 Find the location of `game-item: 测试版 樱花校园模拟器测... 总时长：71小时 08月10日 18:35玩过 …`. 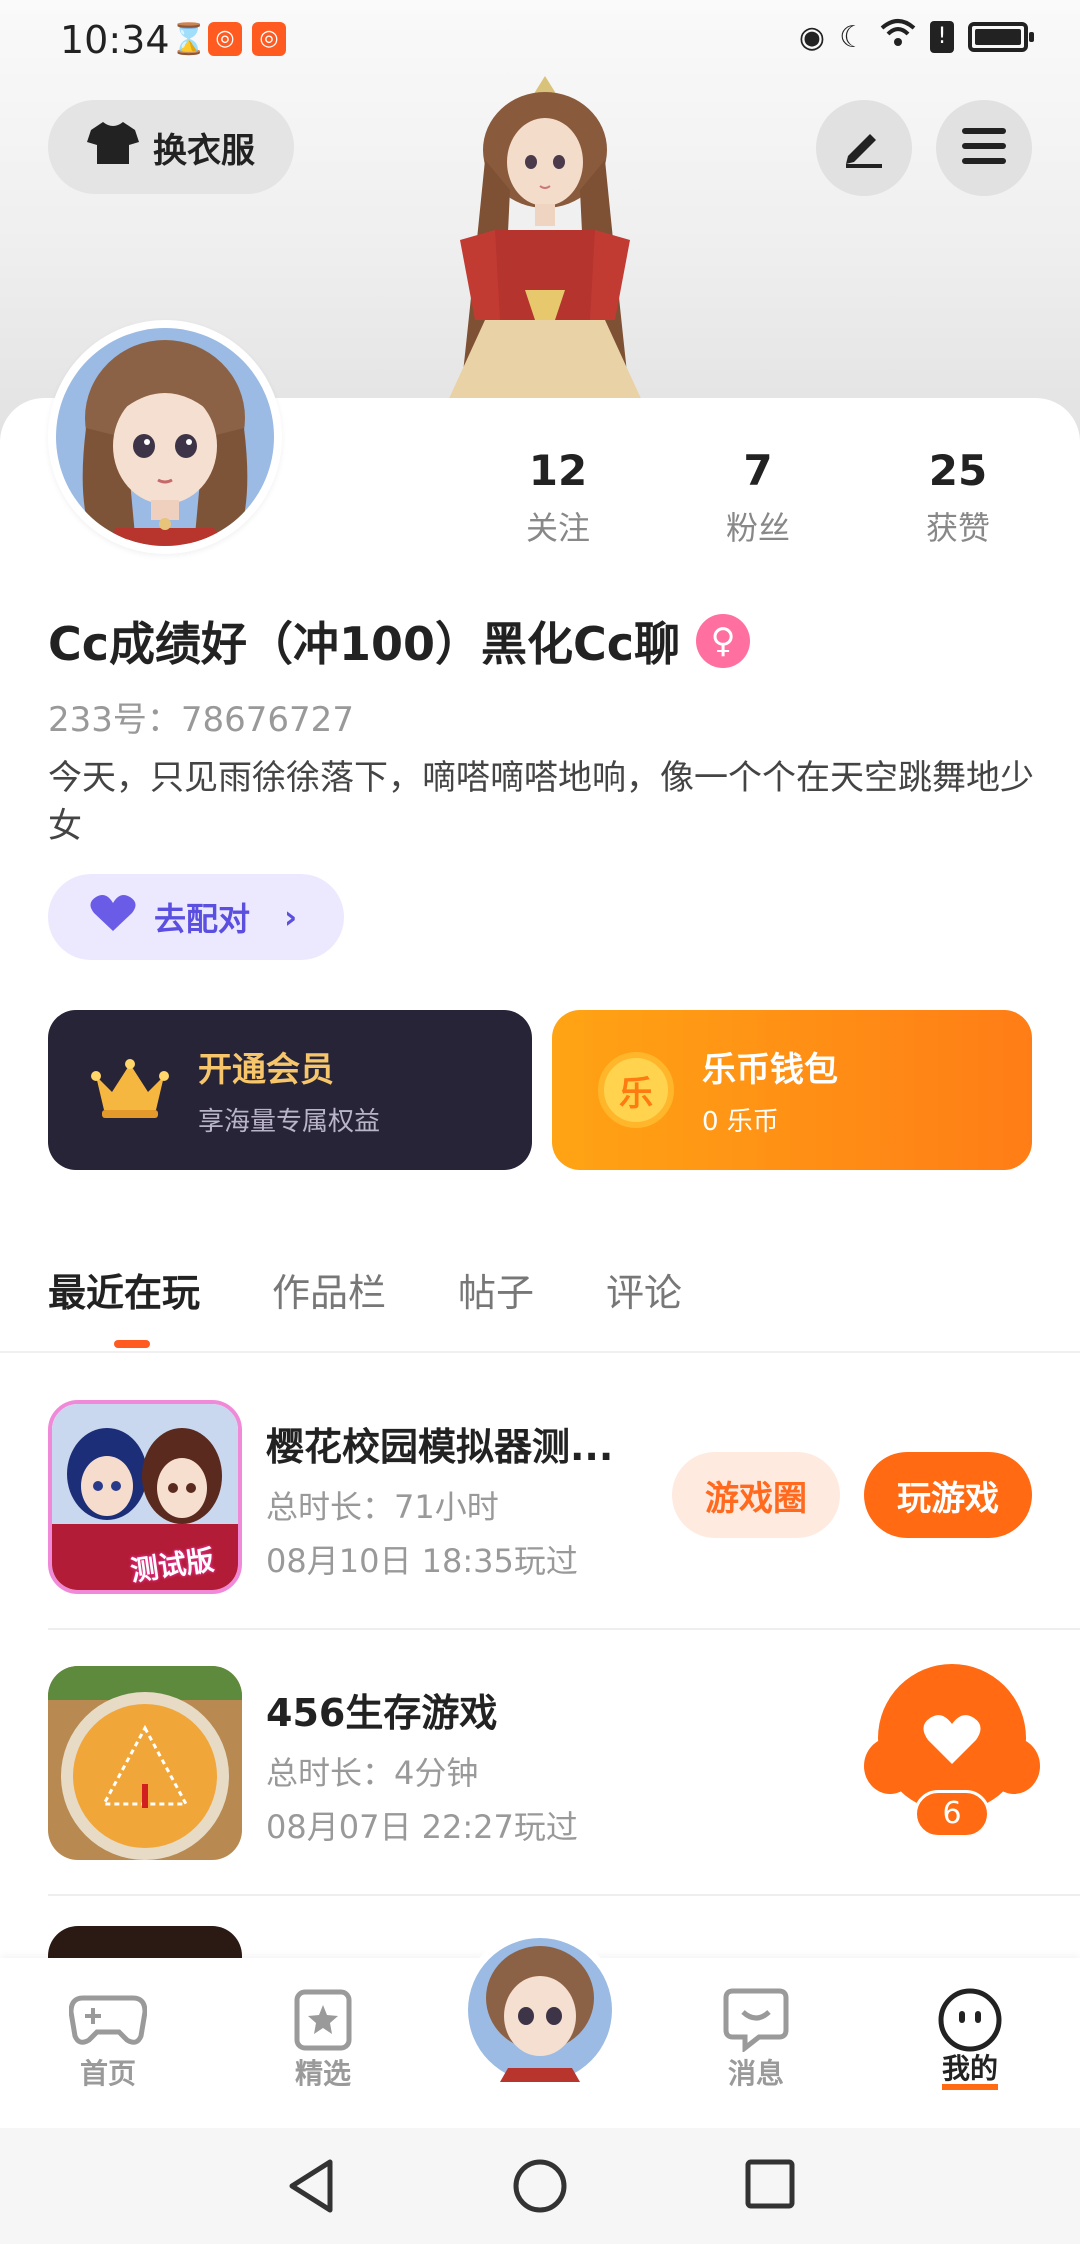

game-item: 测试版 樱花校园模拟器测... 总时长：71小时 08月10日 18:35玩过 … is located at coordinates (548, 1500).